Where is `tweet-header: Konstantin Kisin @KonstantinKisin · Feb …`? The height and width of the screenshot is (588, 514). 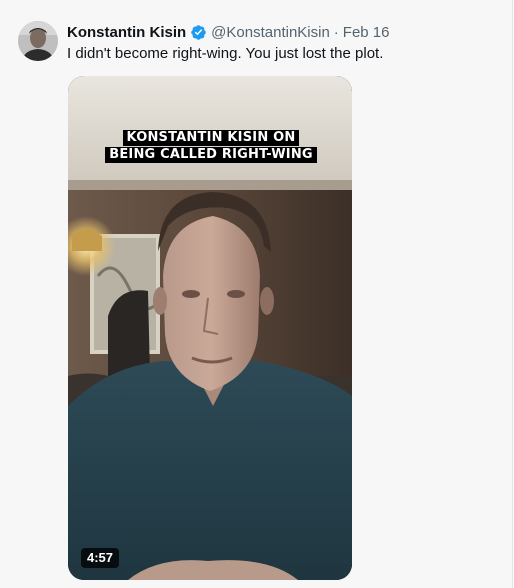
tweet-header: Konstantin Kisin @KonstantinKisin · Feb … is located at coordinates (228, 32).